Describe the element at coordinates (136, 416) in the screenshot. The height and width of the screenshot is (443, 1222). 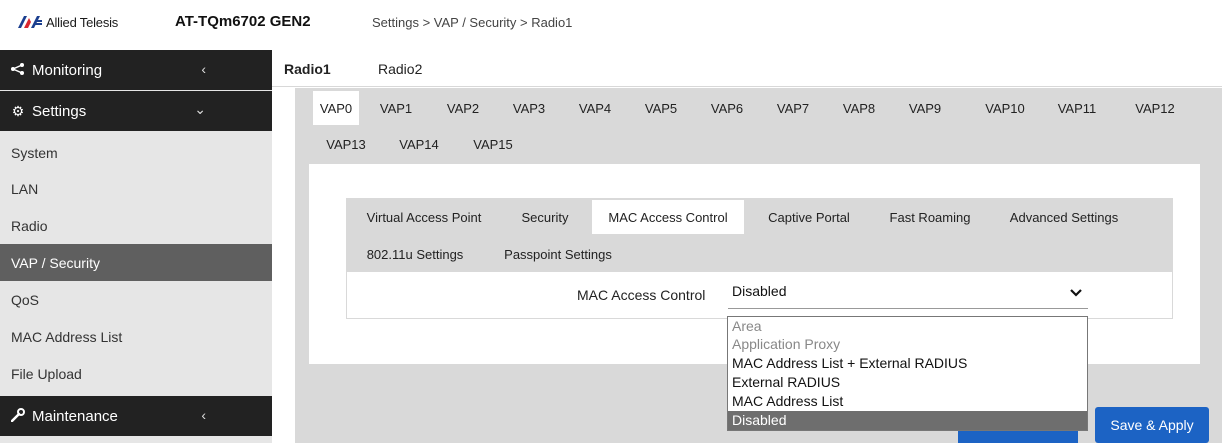
I see `sidebar-item-maintenance: Maintenance ‹` at that location.